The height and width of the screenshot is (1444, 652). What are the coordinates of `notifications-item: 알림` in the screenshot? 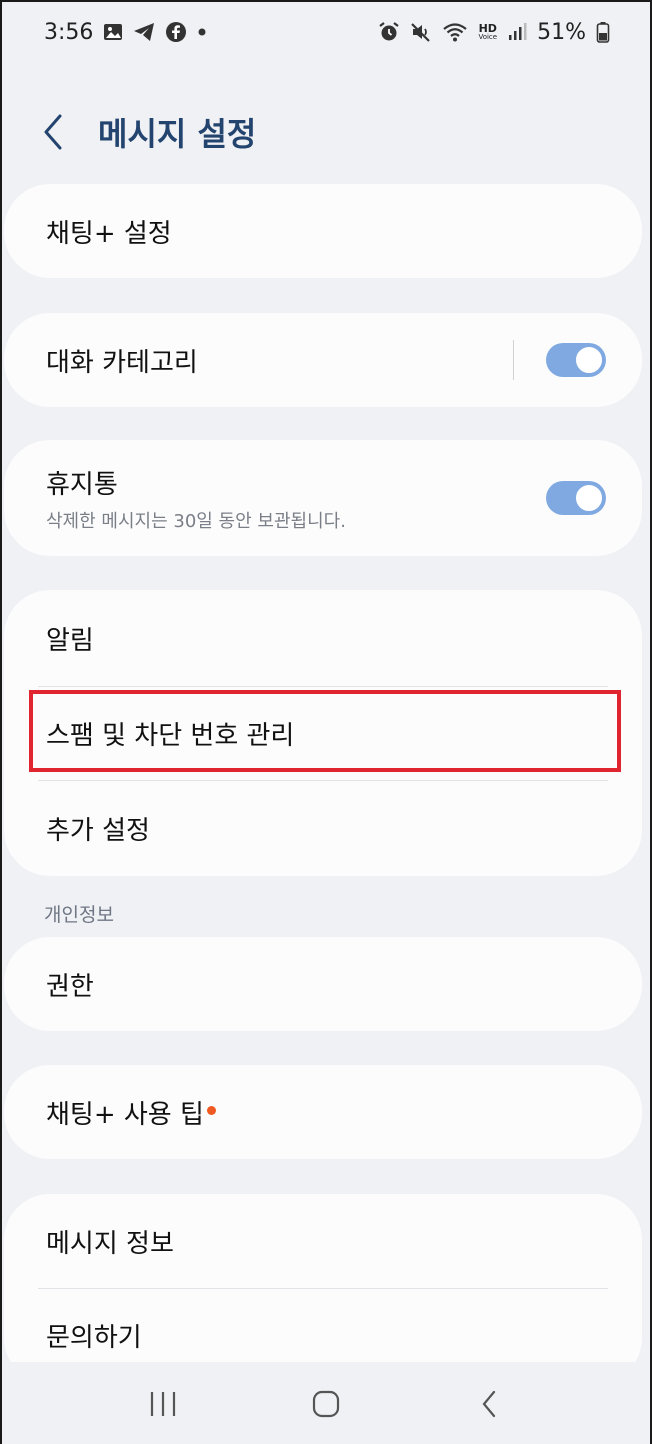 It's located at (323, 638).